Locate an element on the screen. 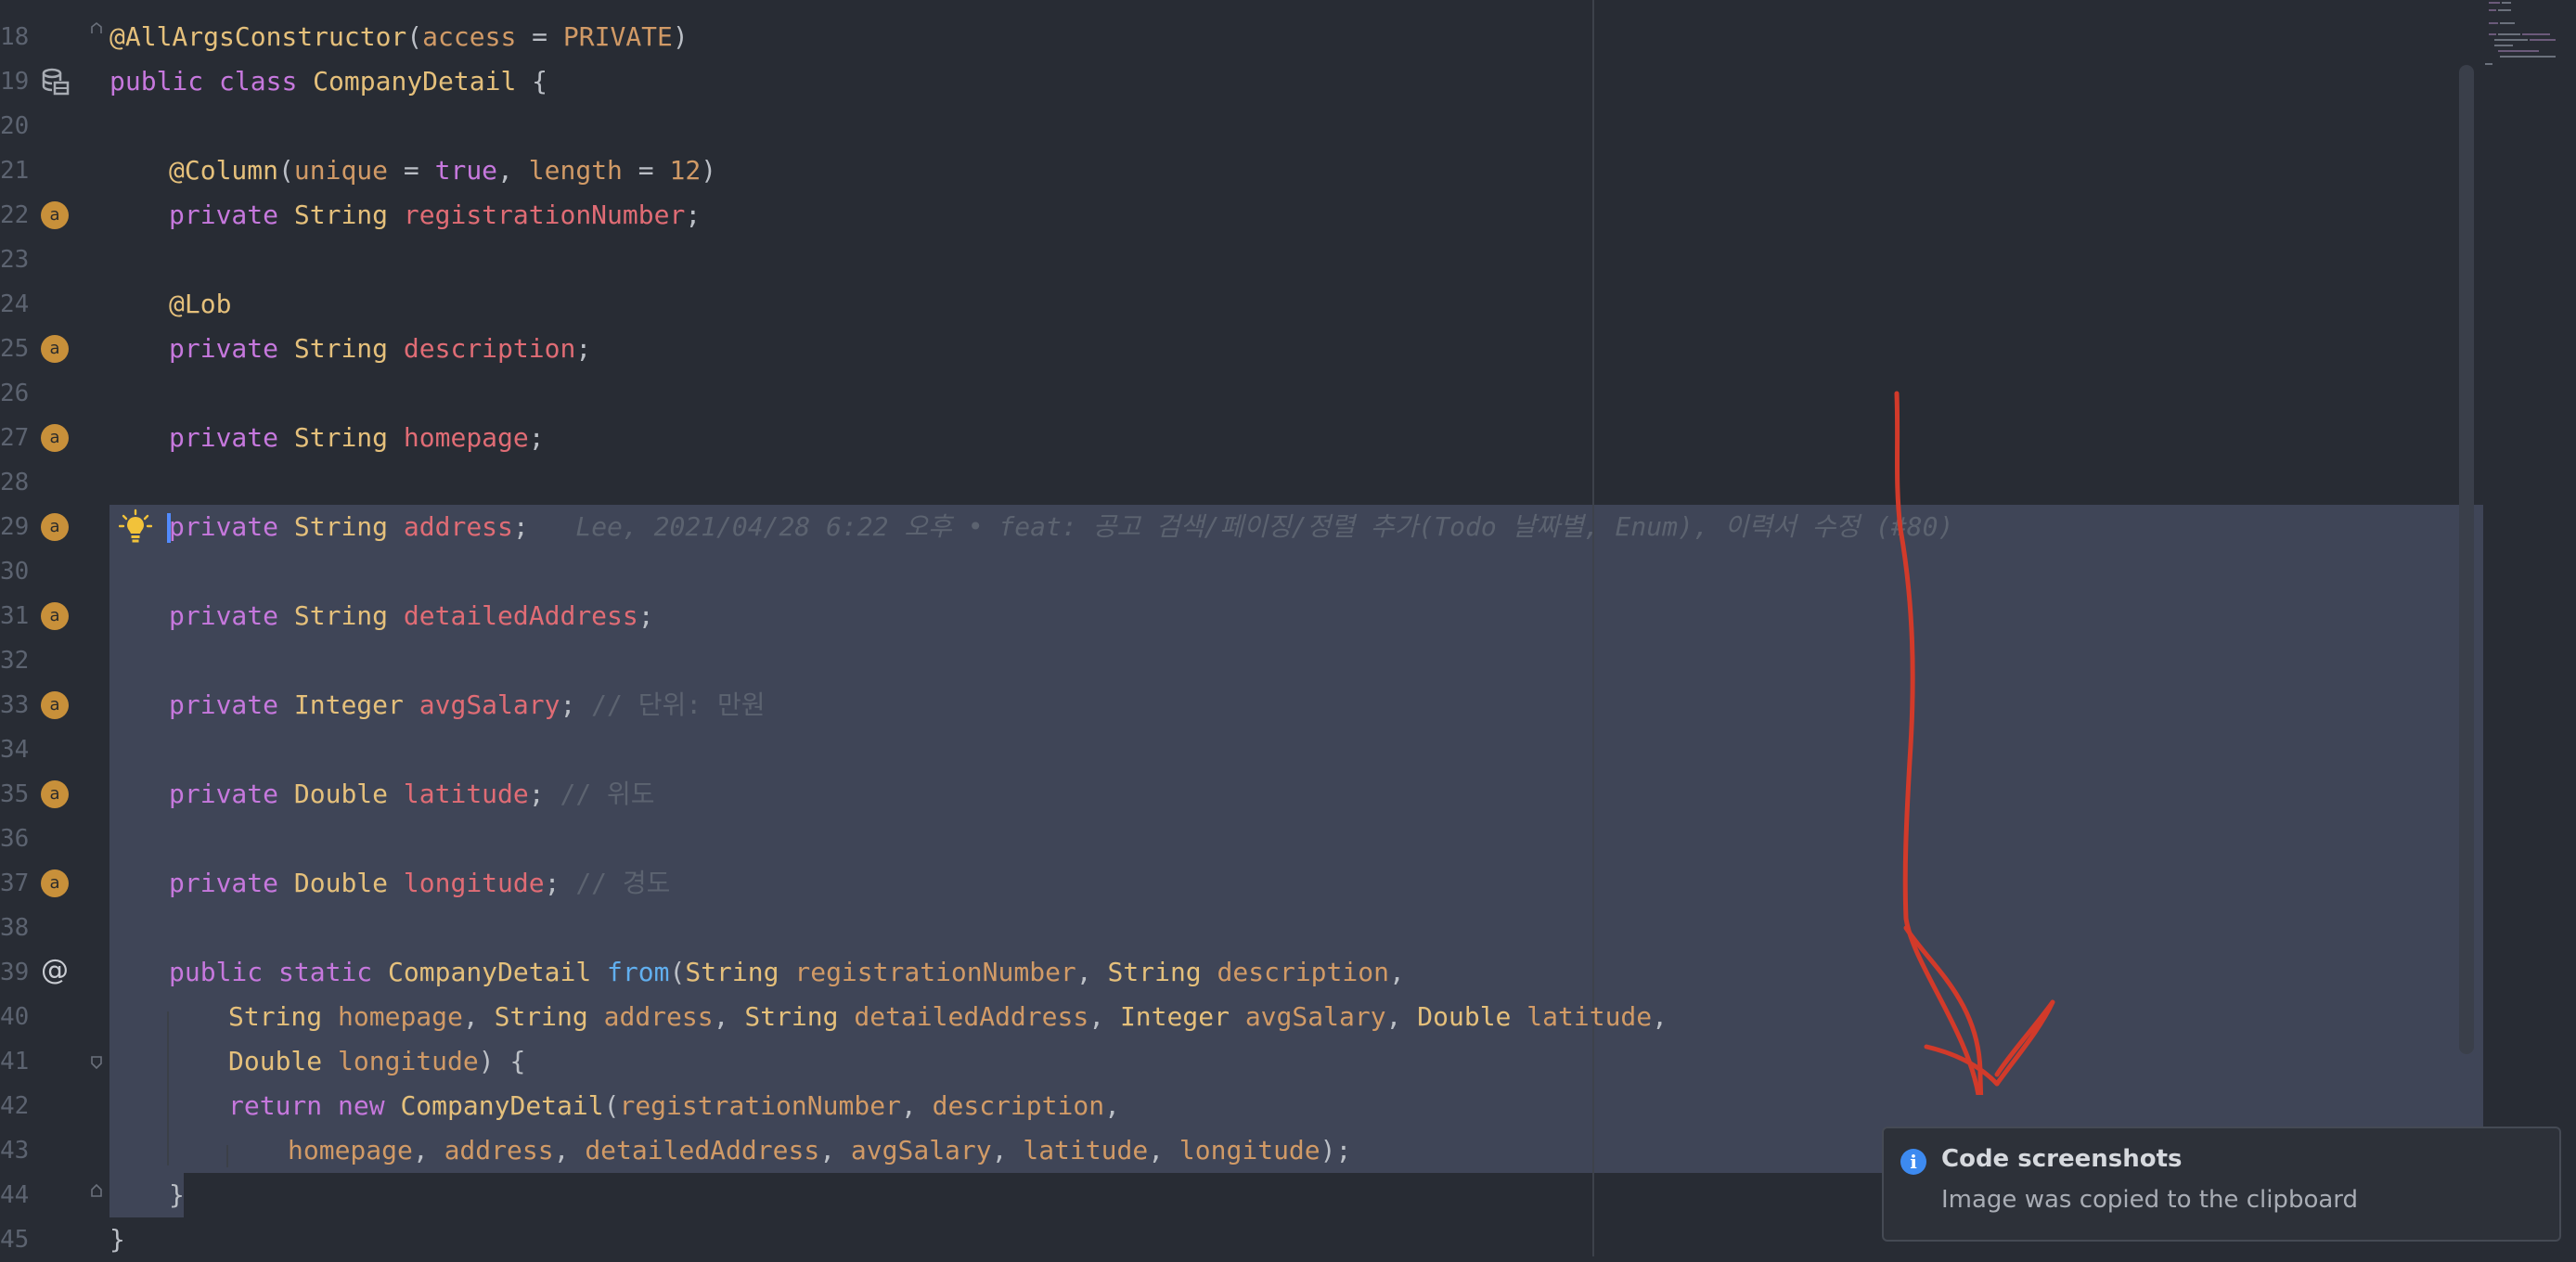 This screenshot has height=1262, width=2576. argument-name: address is located at coordinates (499, 1150).